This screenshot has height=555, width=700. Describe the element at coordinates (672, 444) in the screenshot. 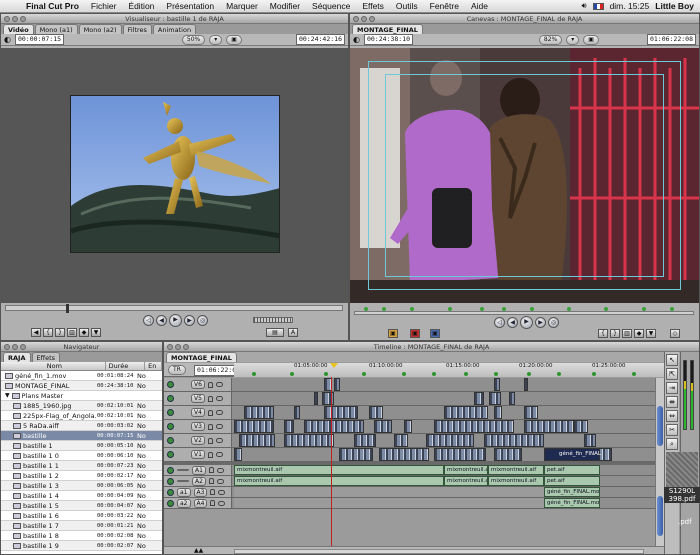

I see `tool-zoom-icon: ⌕` at that location.